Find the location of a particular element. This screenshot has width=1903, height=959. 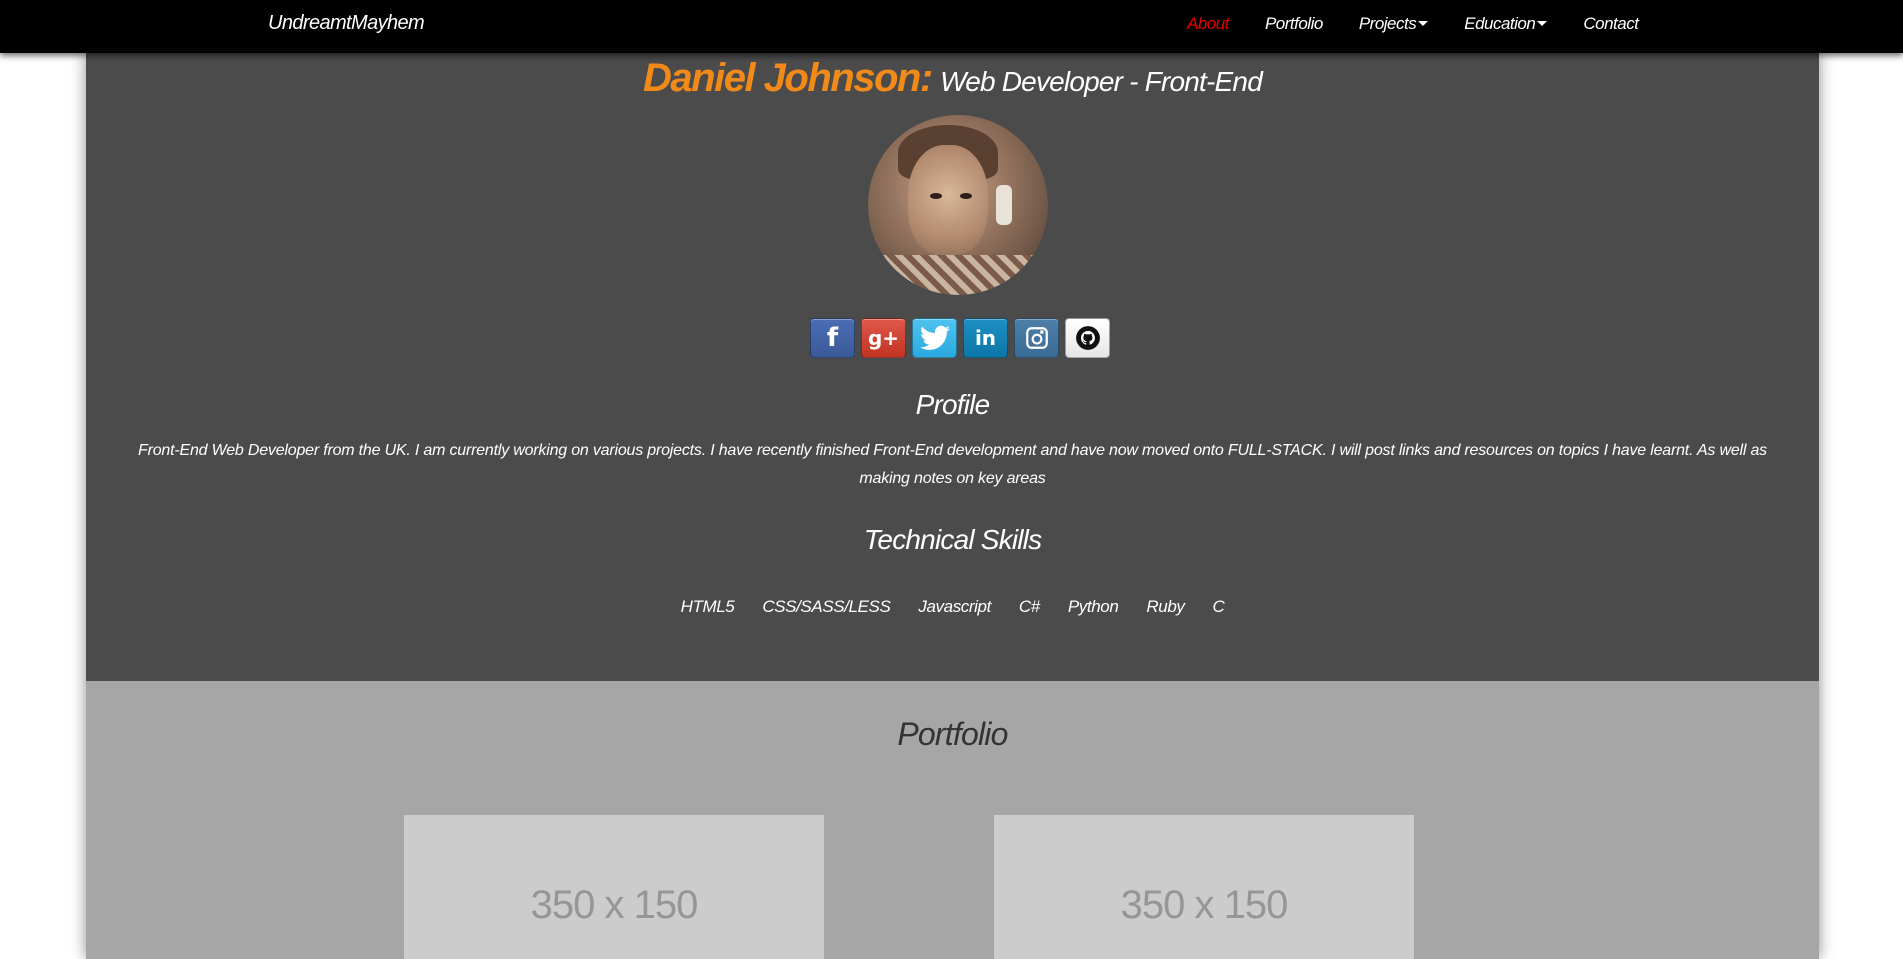

skill-item: C is located at coordinates (1218, 606).